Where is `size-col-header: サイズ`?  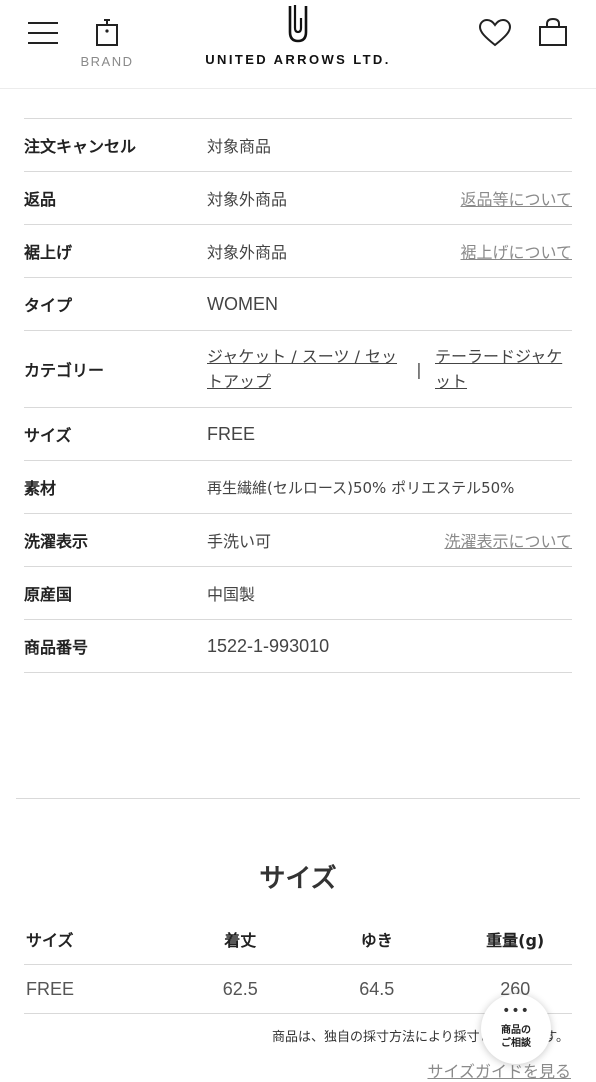 size-col-header: サイズ is located at coordinates (50, 940).